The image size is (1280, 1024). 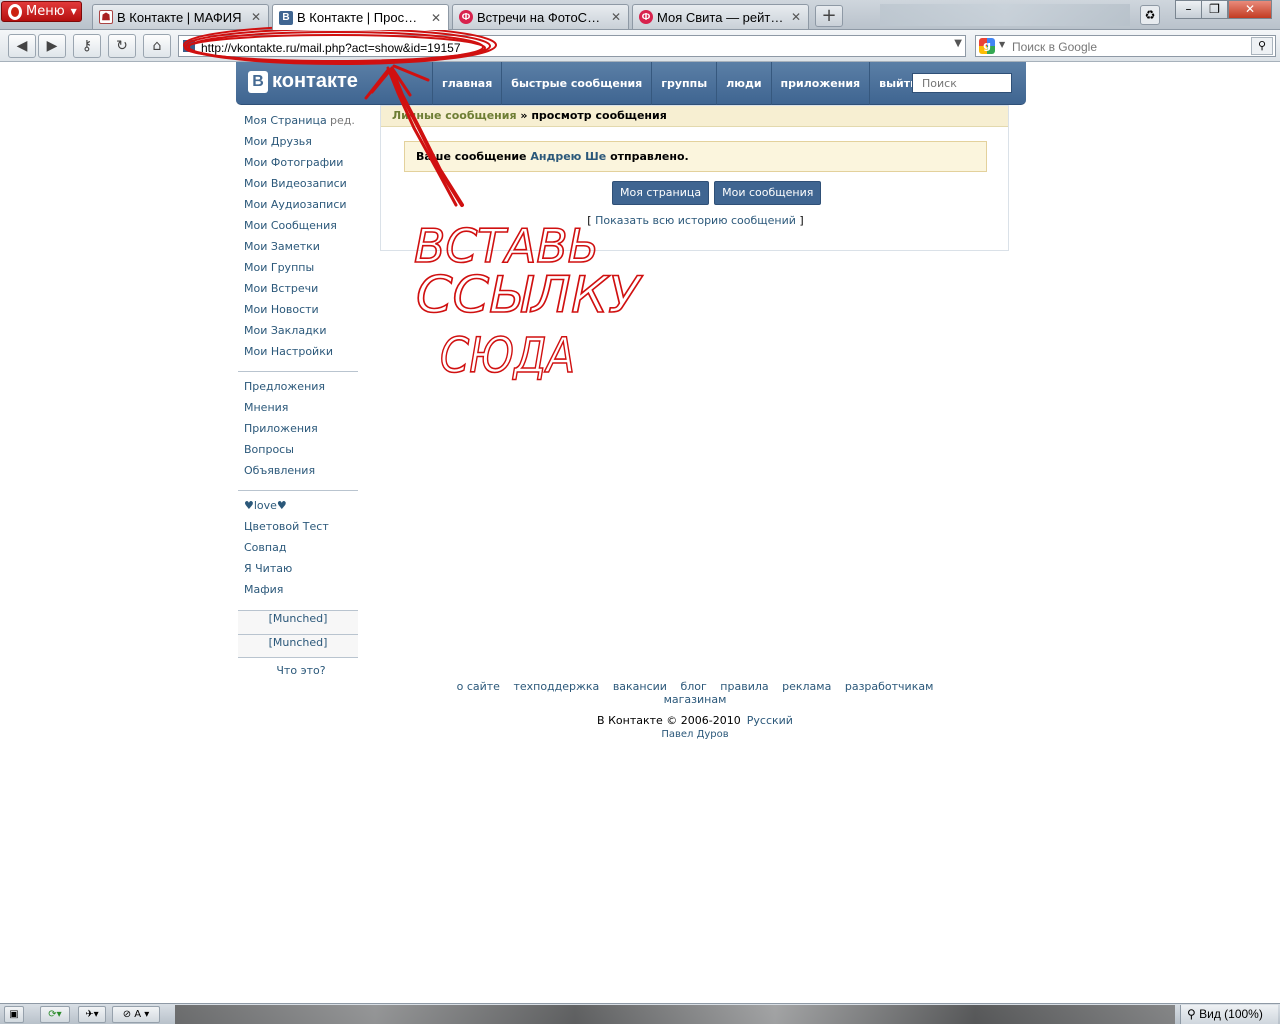 I want to click on tab-fotostrana-meetings: Ф Встречи на ФотоСтране ✕, so click(x=540, y=16).